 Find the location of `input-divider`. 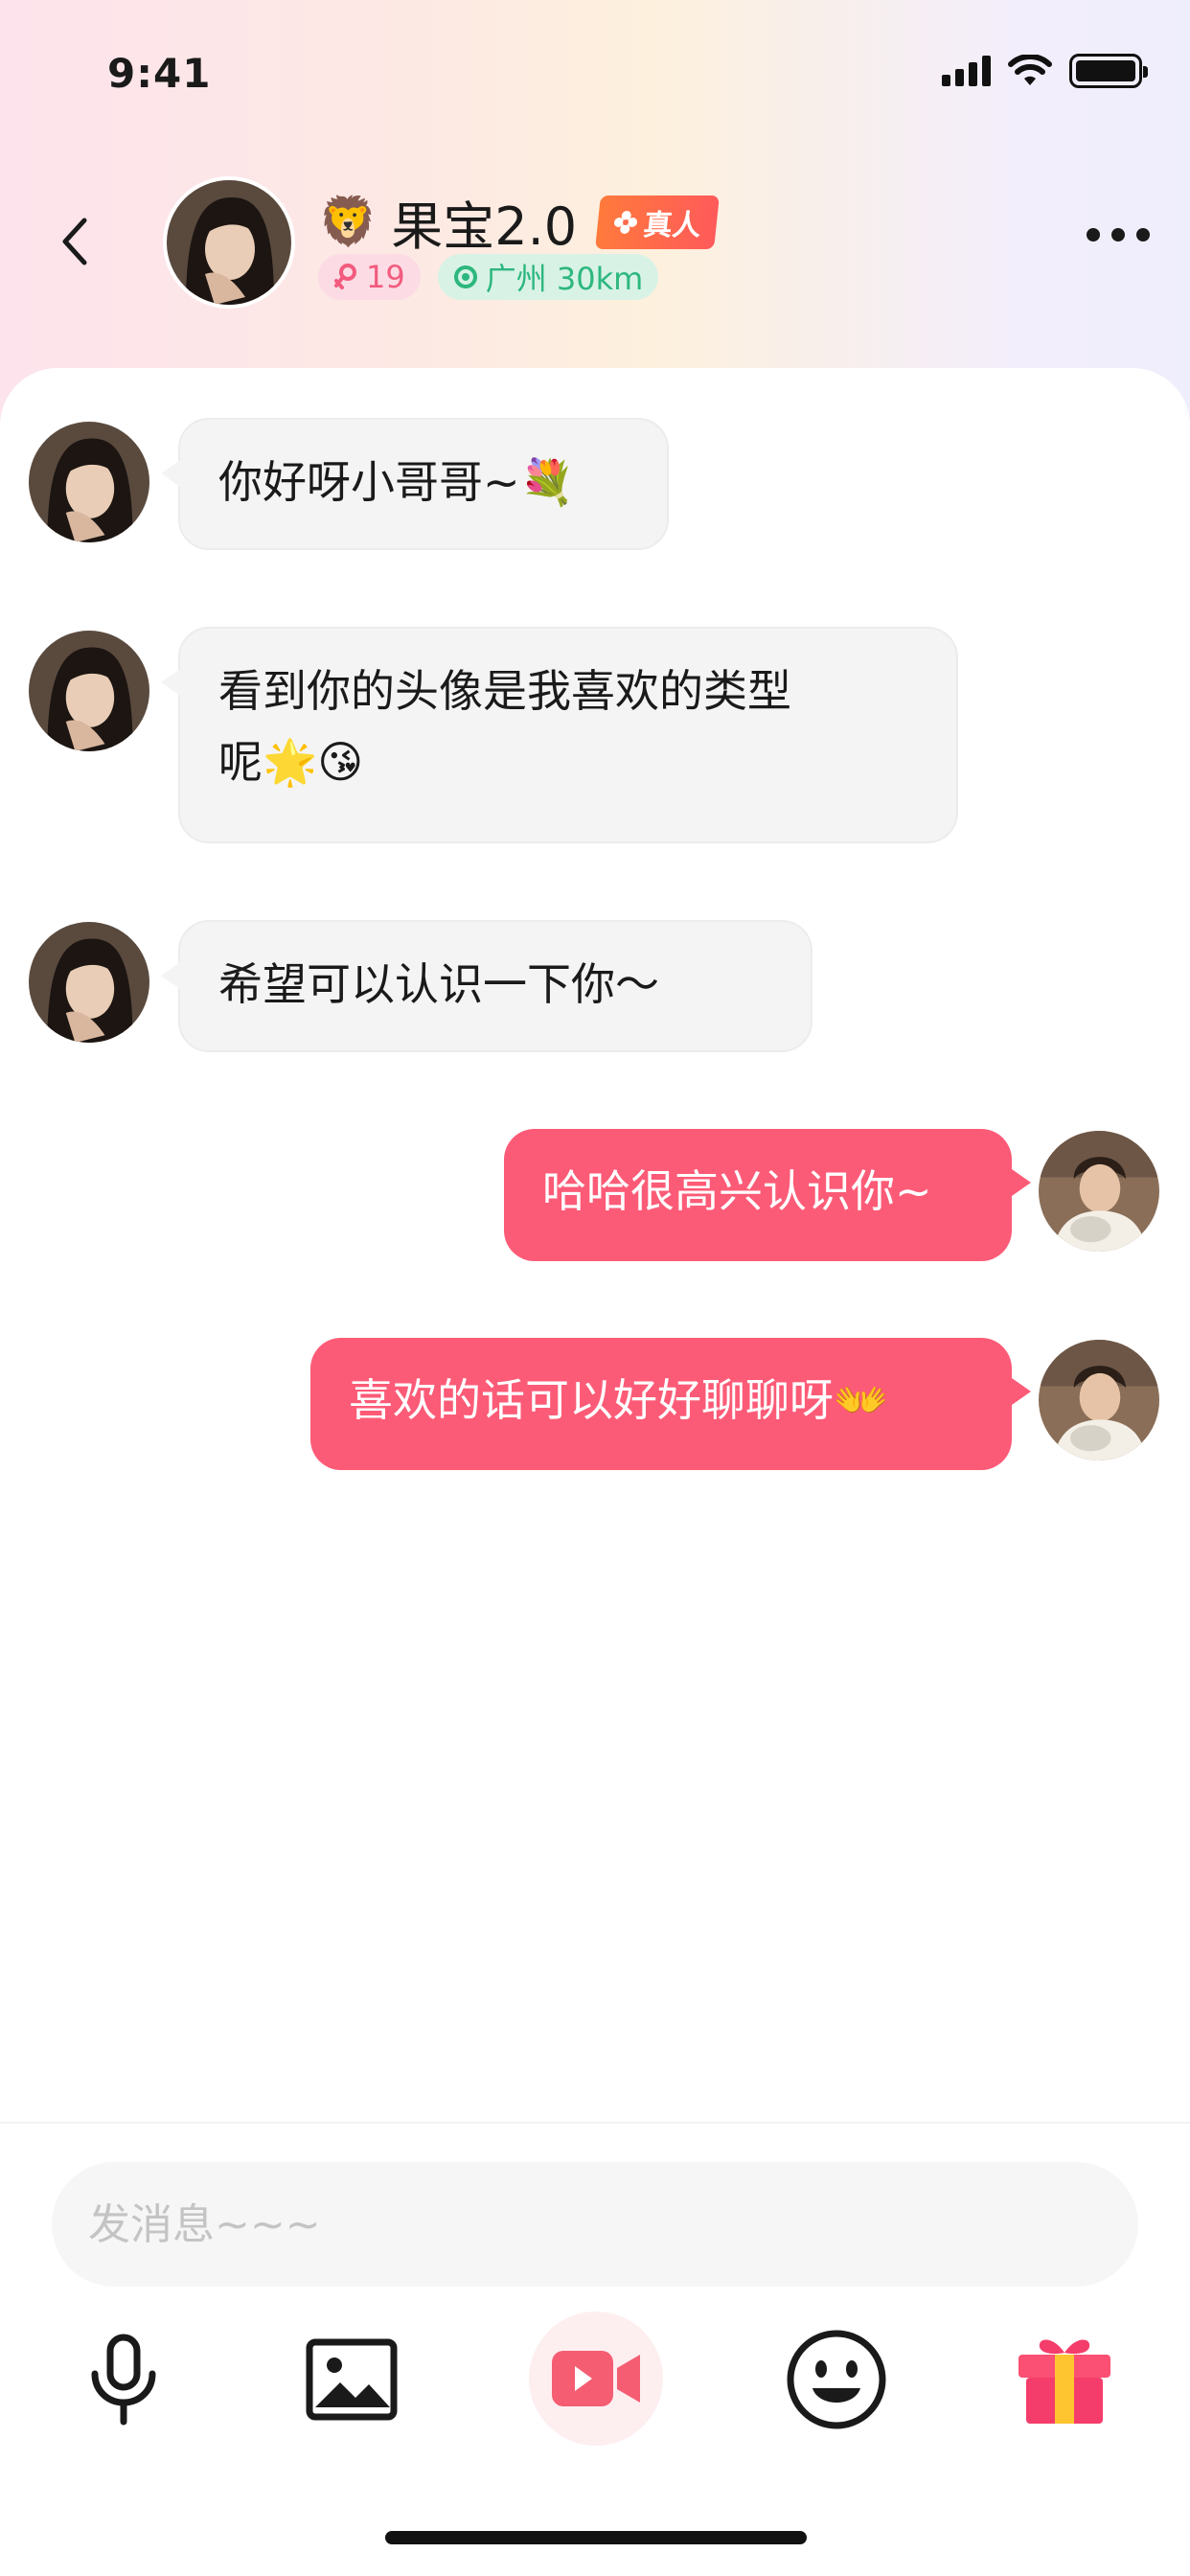

input-divider is located at coordinates (595, 2123).